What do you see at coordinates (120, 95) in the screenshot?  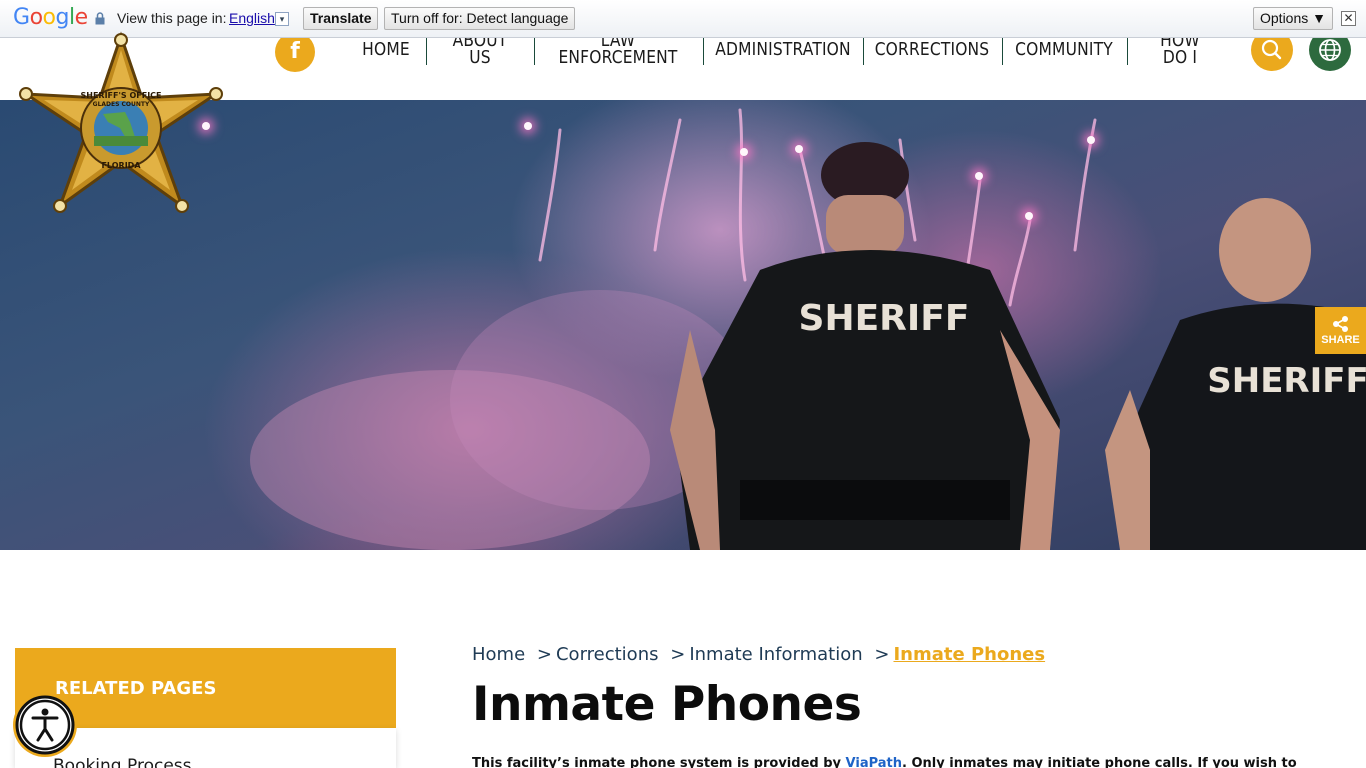 I see `logo-top-text: SHERIFF'S OFFICE` at bounding box center [120, 95].